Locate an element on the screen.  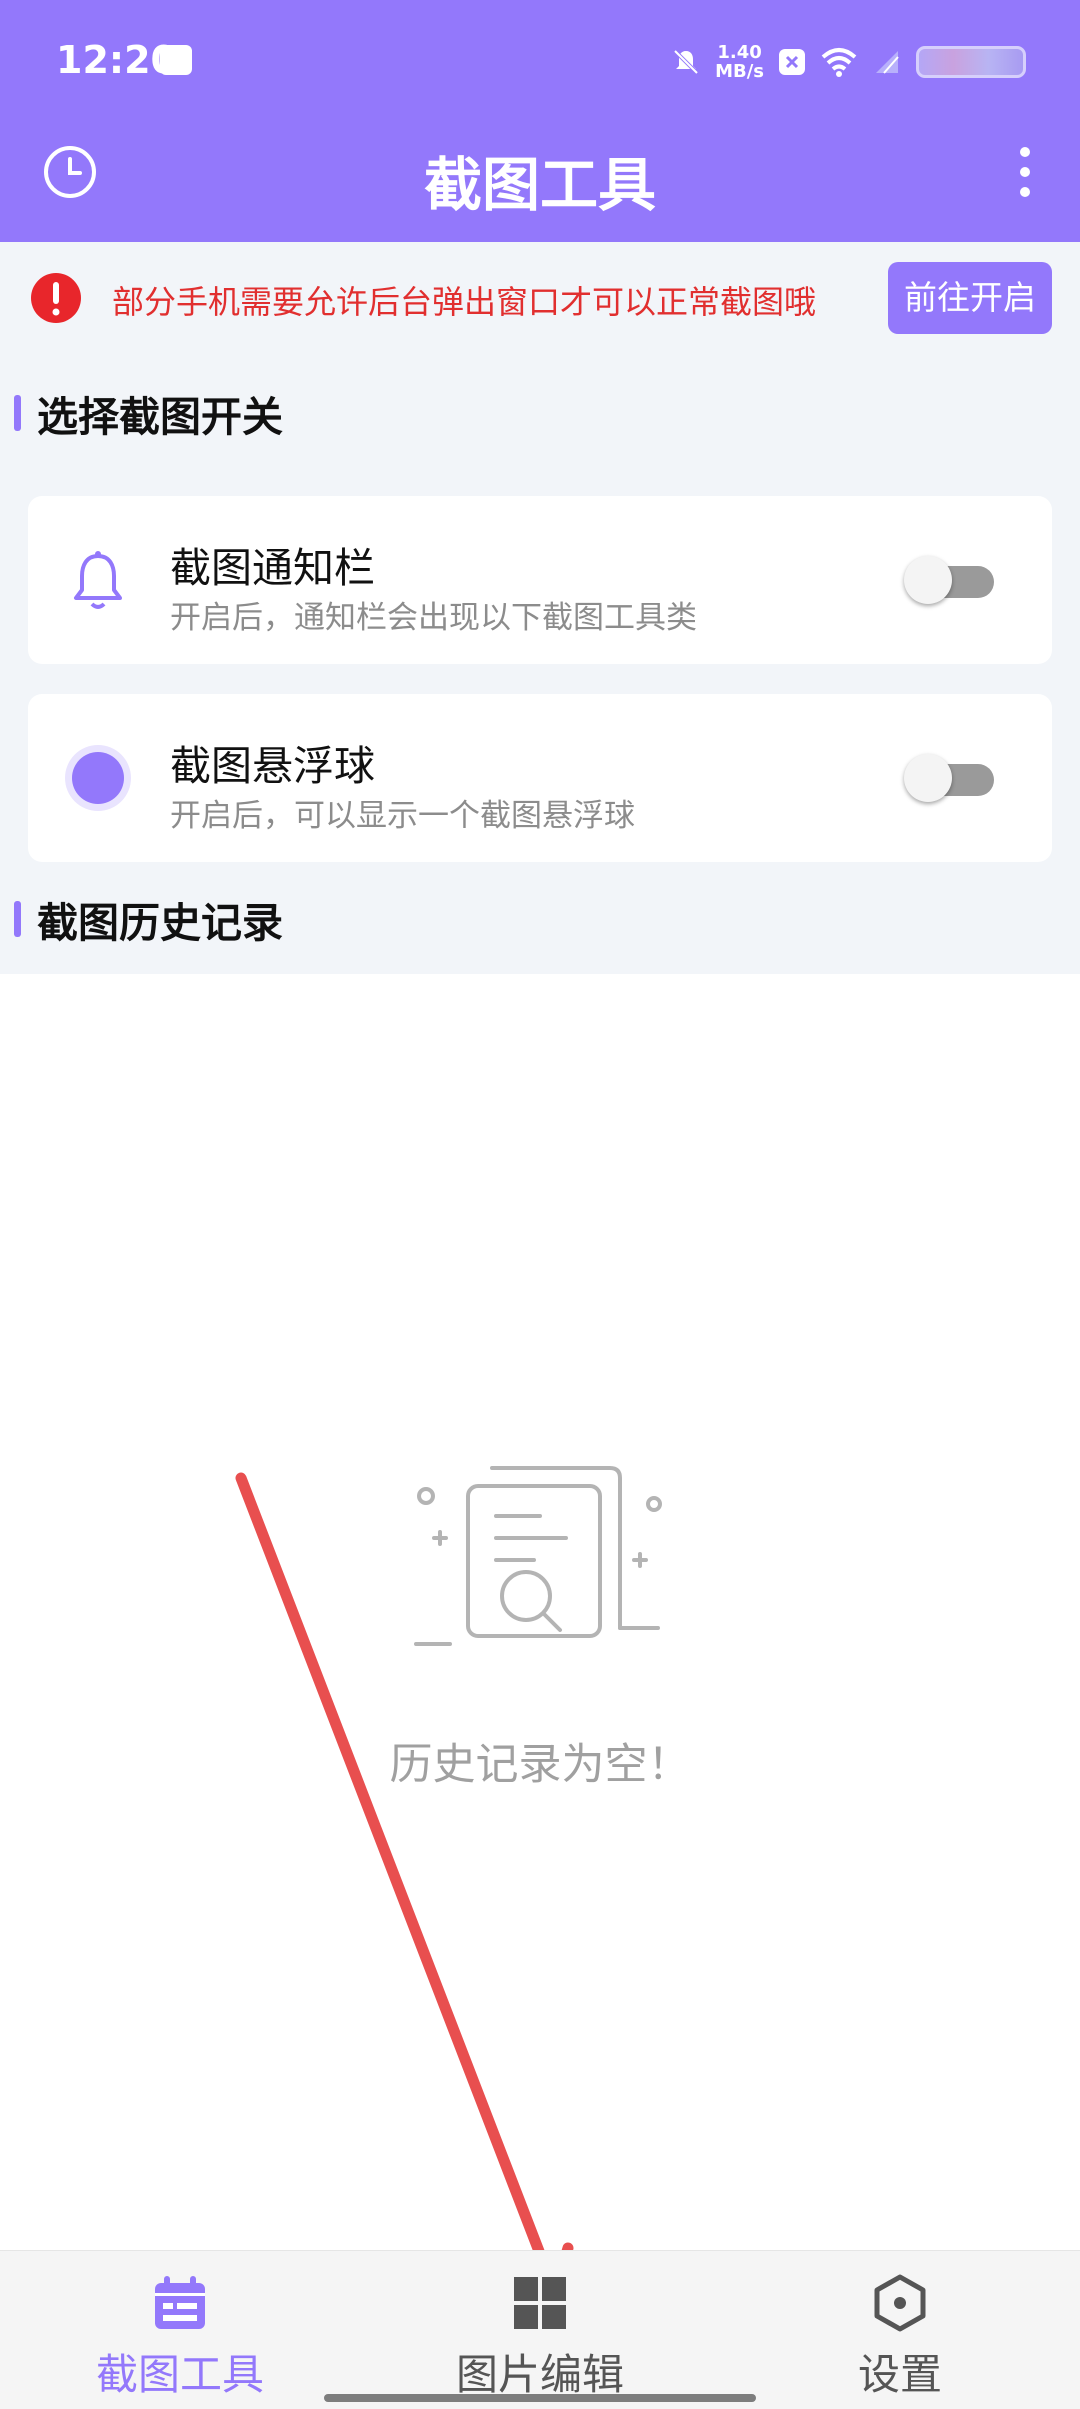
grid-icon is located at coordinates (540, 2303).